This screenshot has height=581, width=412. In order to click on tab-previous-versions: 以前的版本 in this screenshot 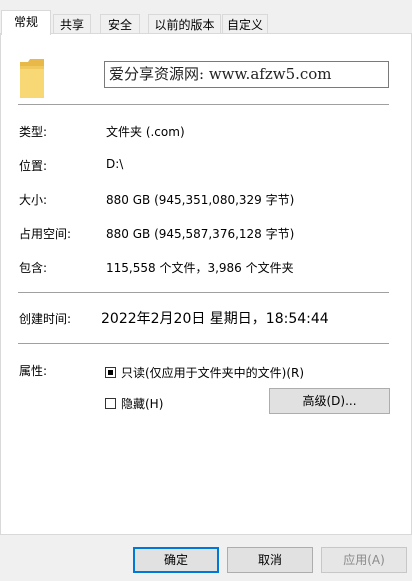, I will do `click(184, 24)`.